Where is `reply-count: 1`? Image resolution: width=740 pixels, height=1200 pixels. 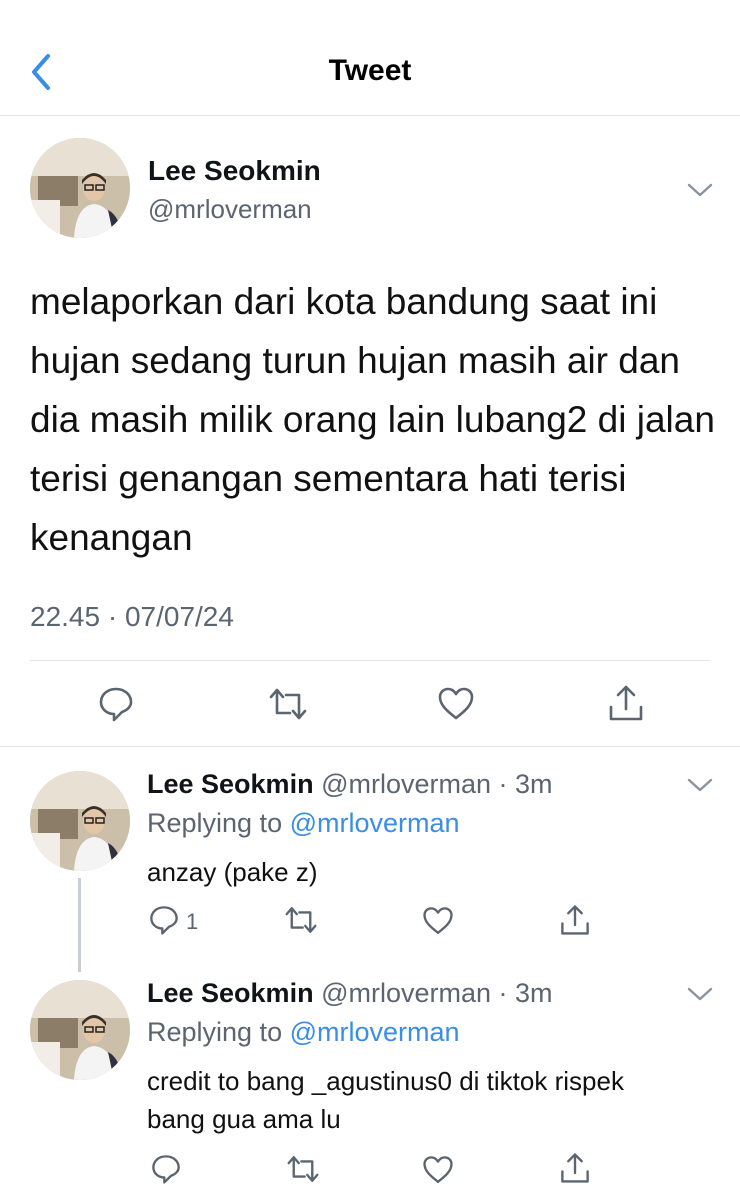
reply-count: 1 is located at coordinates (192, 921).